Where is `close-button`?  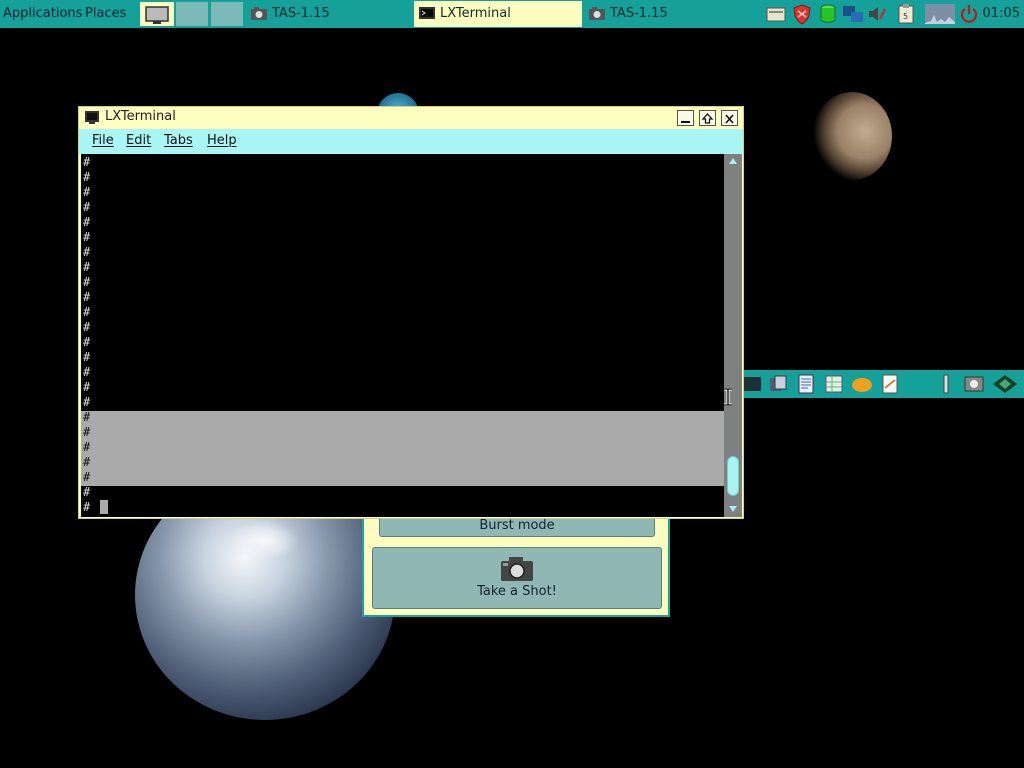 close-button is located at coordinates (729, 118).